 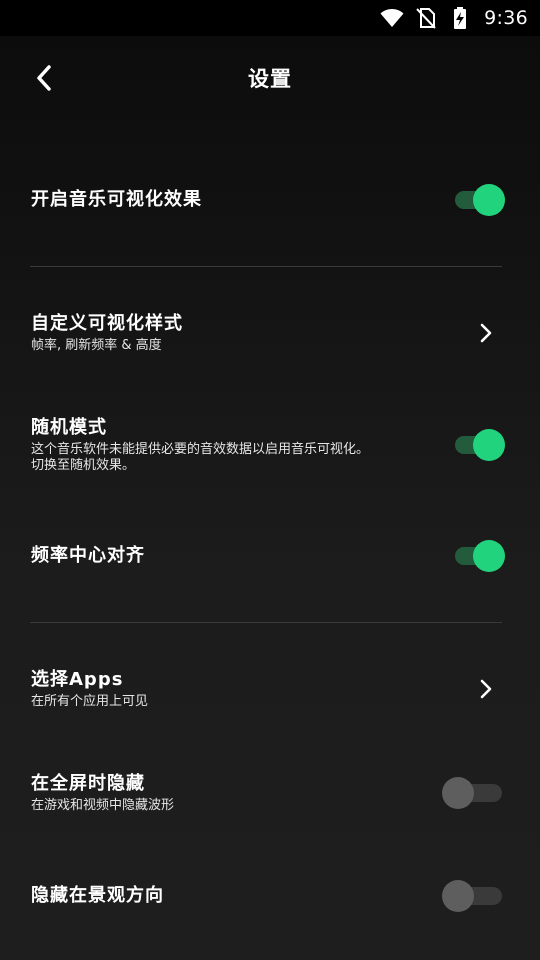 I want to click on battery-charging-icon, so click(x=460, y=18).